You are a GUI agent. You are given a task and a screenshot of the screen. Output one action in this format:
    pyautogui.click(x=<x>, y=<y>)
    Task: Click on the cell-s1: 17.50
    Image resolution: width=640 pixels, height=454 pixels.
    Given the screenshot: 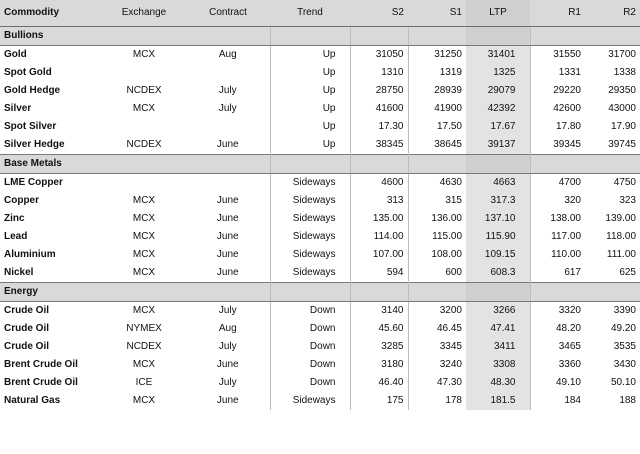 What is the action you would take?
    pyautogui.click(x=436, y=126)
    